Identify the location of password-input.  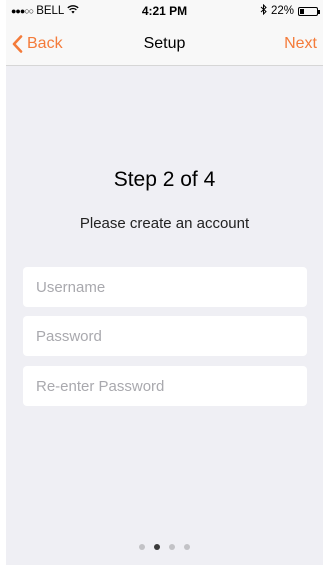
(165, 336).